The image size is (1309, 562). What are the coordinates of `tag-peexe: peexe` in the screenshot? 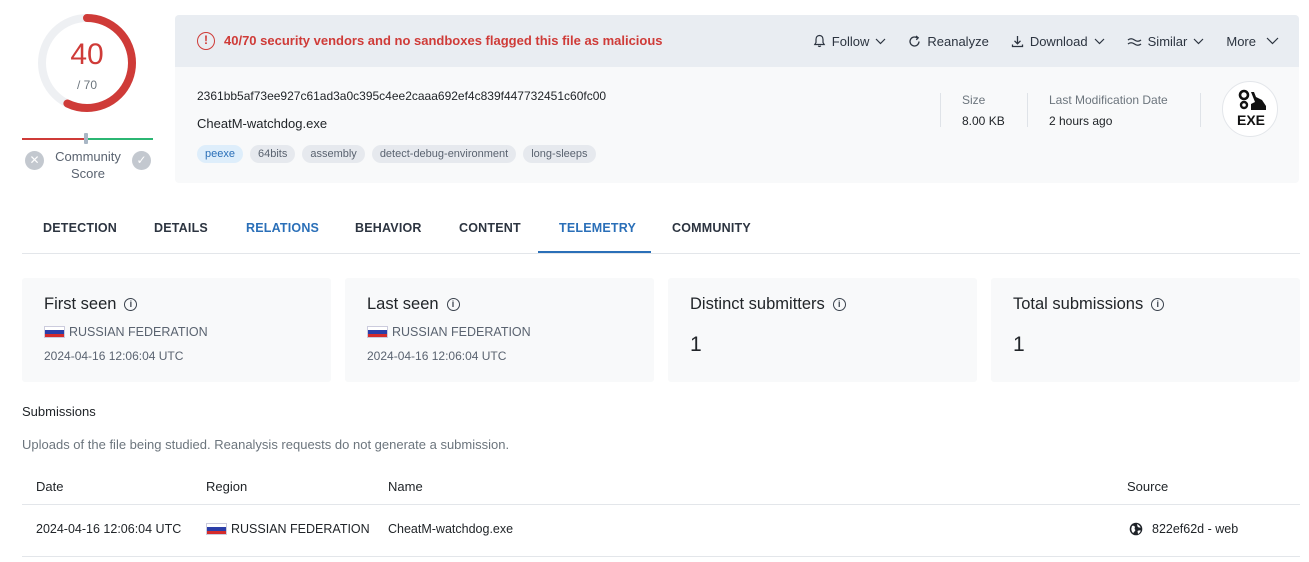 It's located at (220, 154).